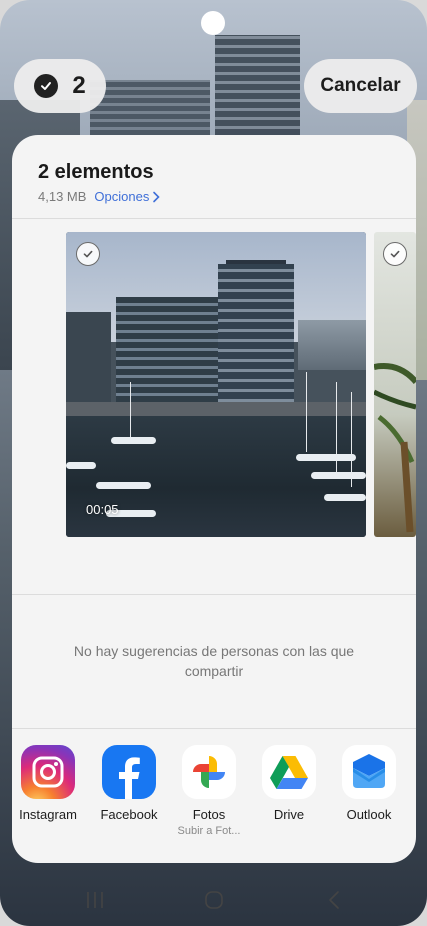 This screenshot has width=427, height=926. I want to click on back-icon, so click(334, 900).